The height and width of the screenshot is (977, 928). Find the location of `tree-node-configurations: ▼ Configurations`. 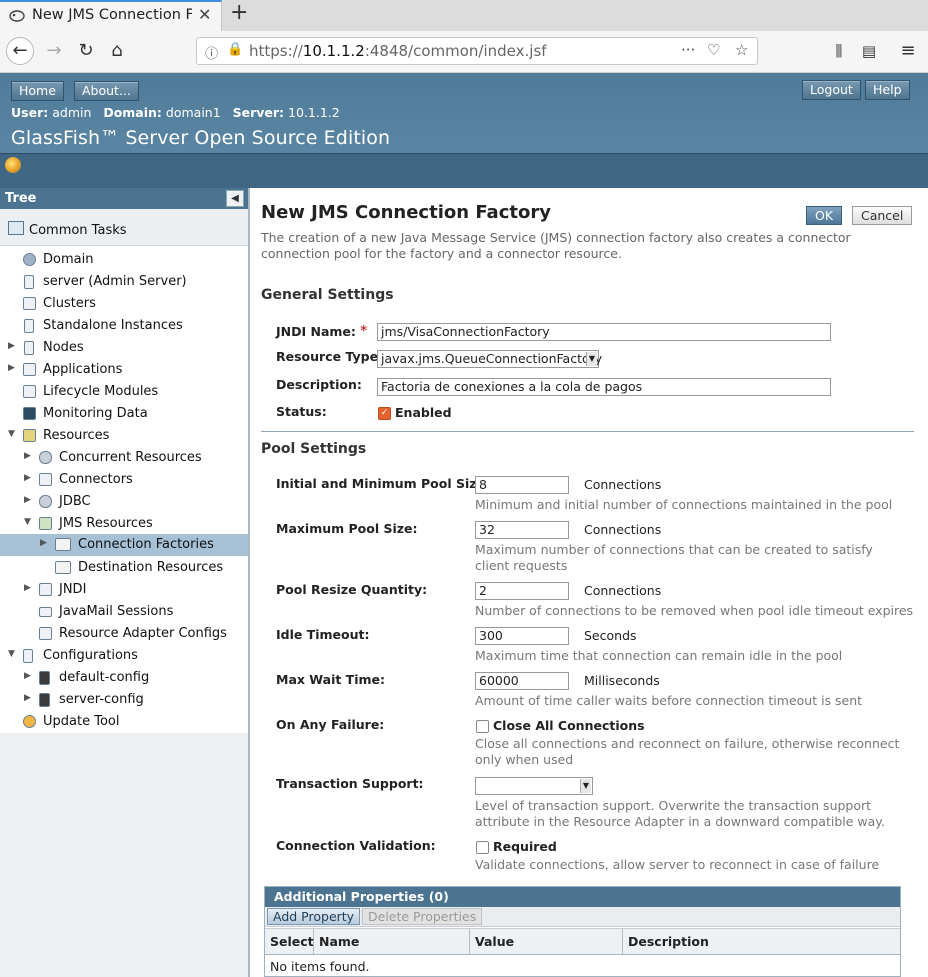

tree-node-configurations: ▼ Configurations is located at coordinates (124, 656).